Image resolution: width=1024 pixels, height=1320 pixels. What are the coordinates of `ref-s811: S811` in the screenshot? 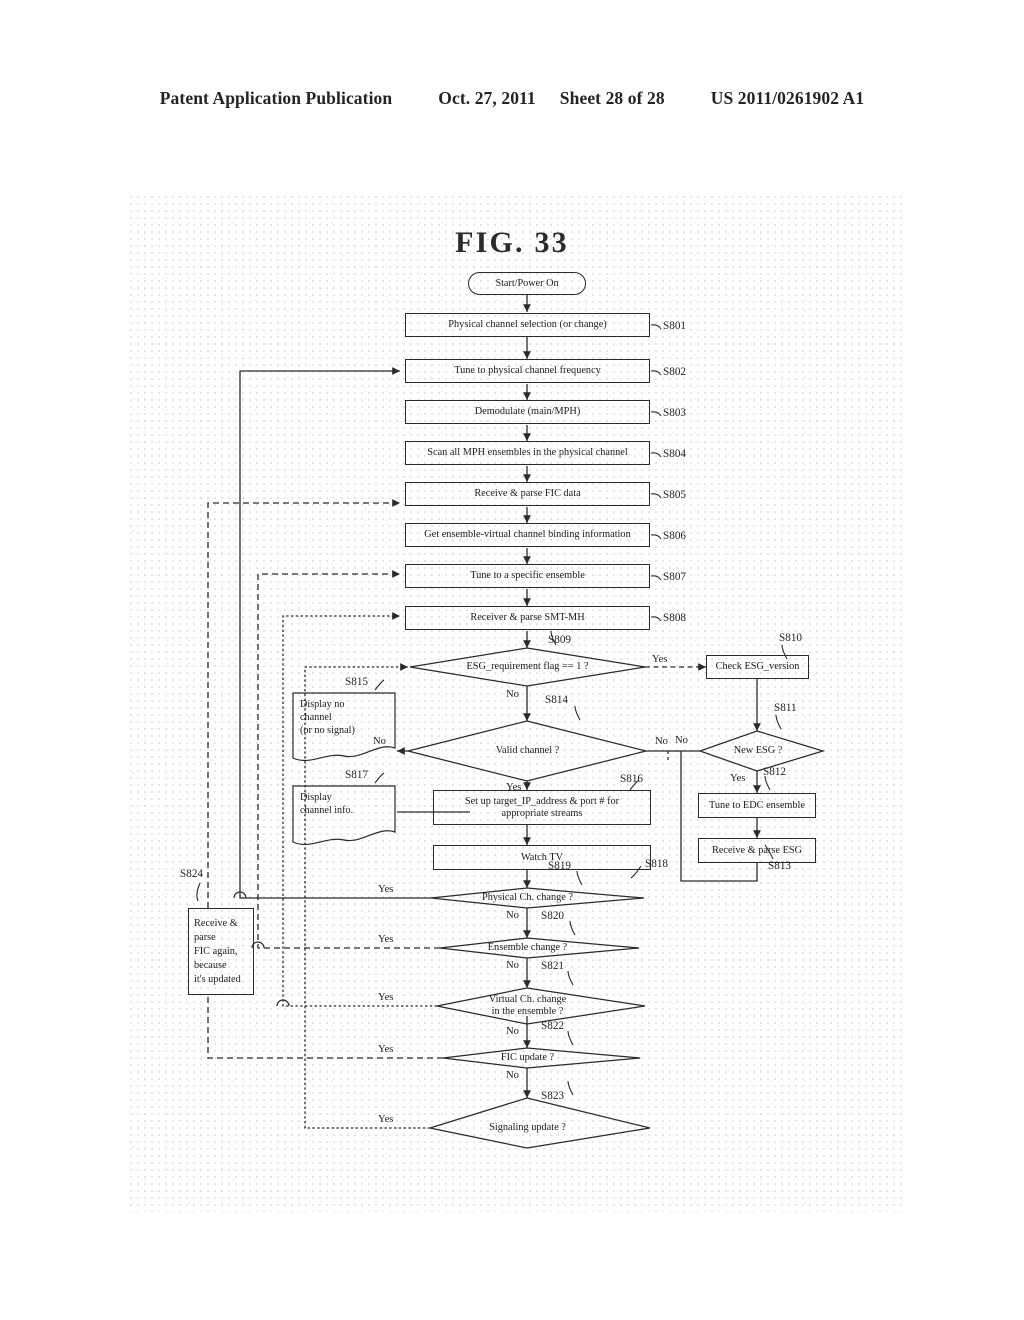 It's located at (785, 708).